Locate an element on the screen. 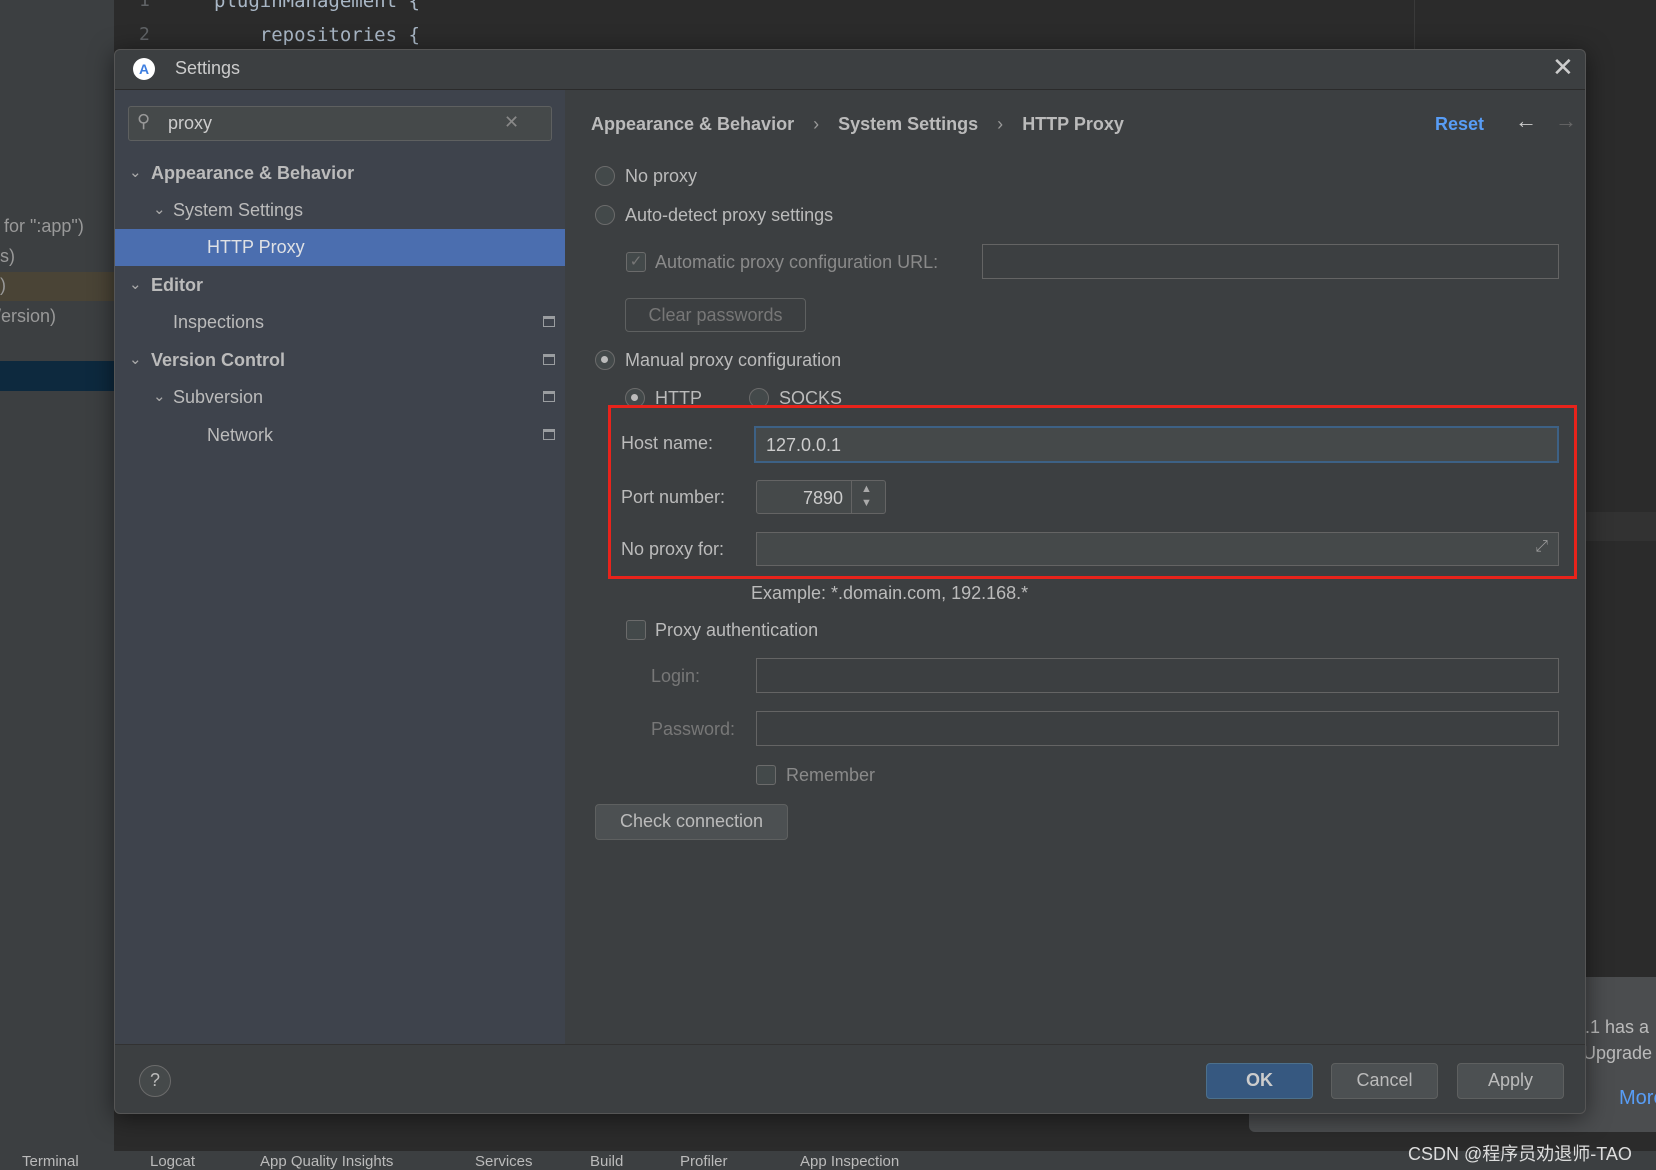 The height and width of the screenshot is (1170, 1656). tree-item-label: Editor is located at coordinates (177, 285).